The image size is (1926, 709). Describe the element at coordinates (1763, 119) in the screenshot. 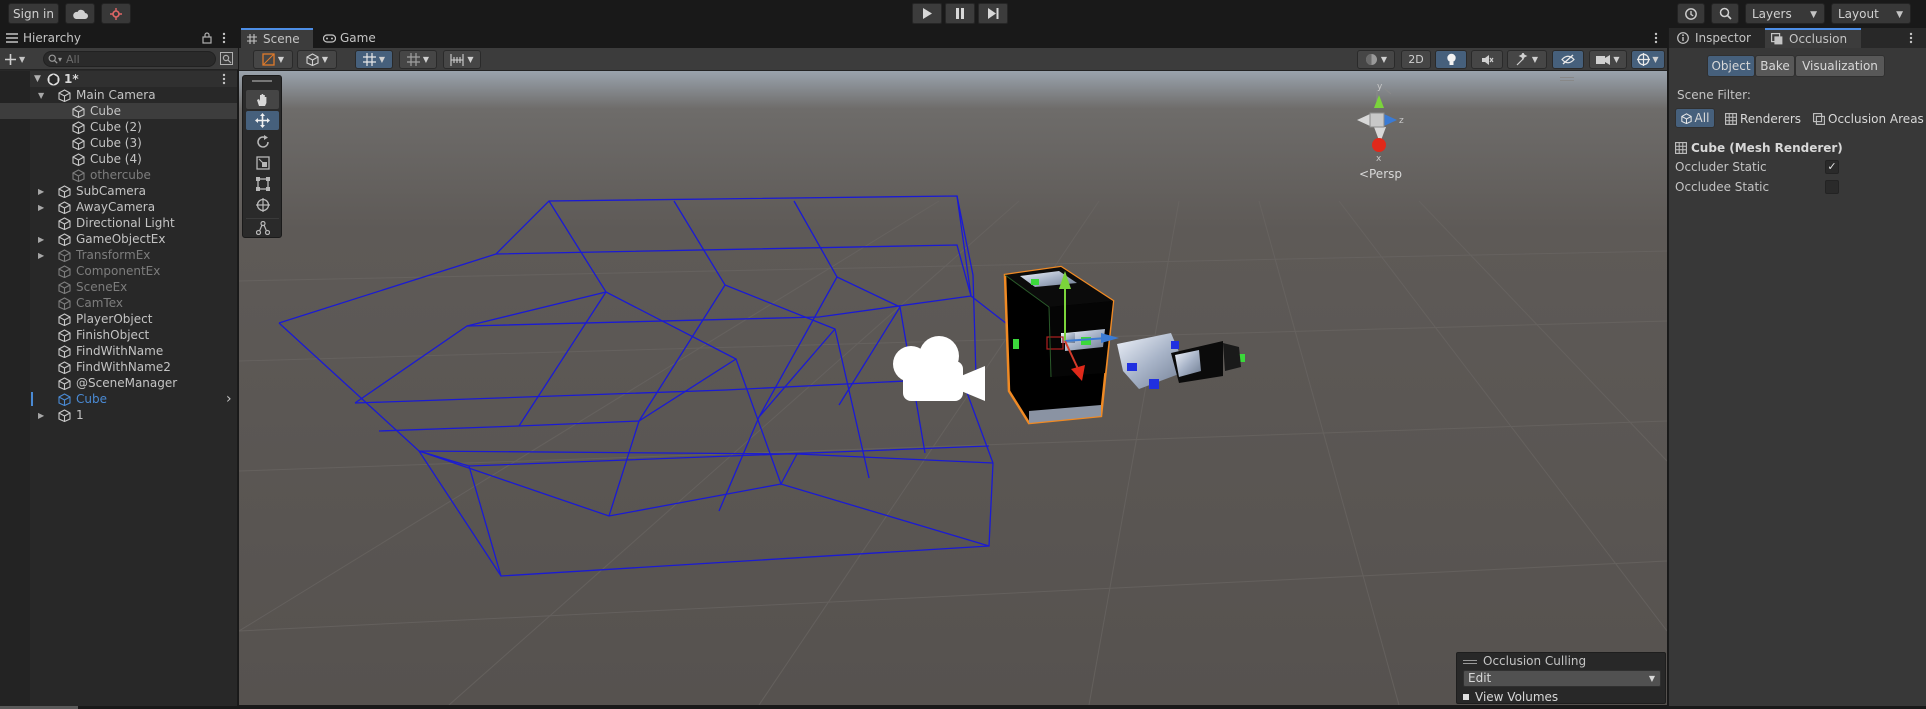

I see `filter-renderers-button: Renderers` at that location.